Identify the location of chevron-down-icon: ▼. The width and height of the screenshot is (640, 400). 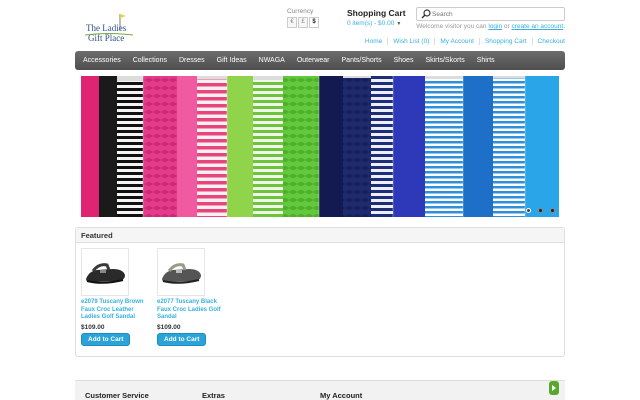
(399, 24).